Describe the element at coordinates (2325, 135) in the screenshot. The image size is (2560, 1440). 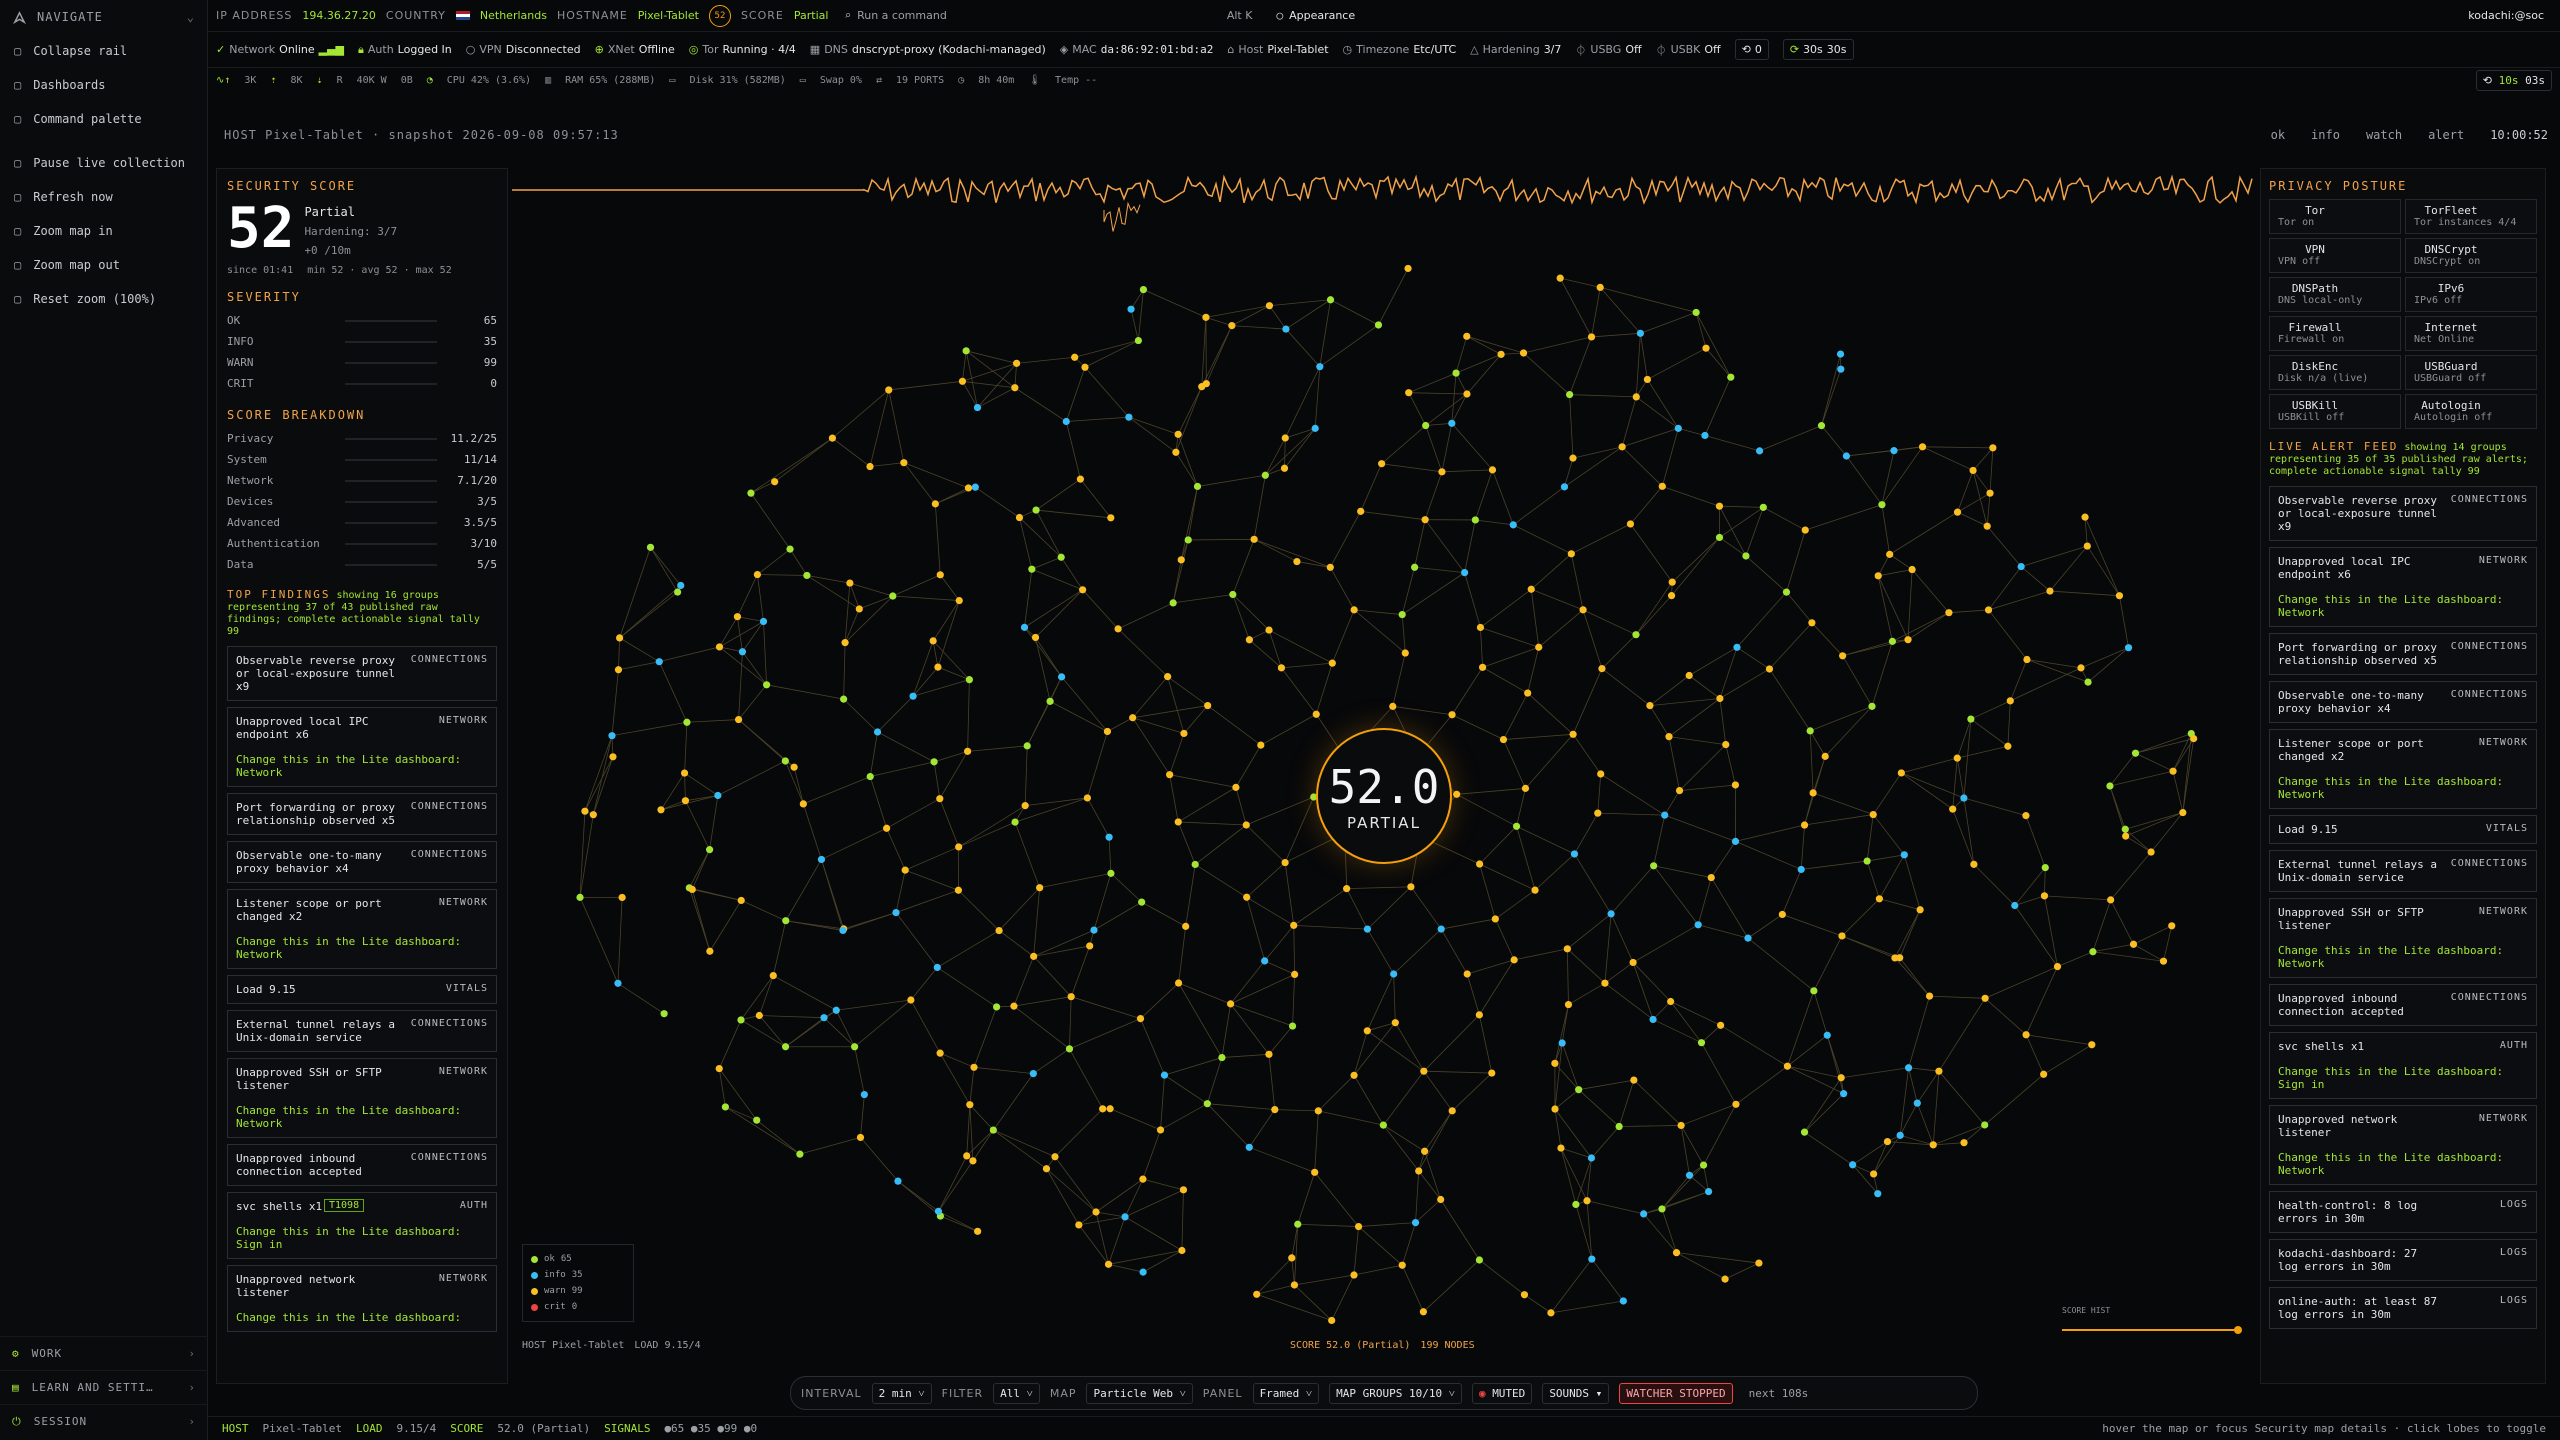
I see `legend-info: info` at that location.